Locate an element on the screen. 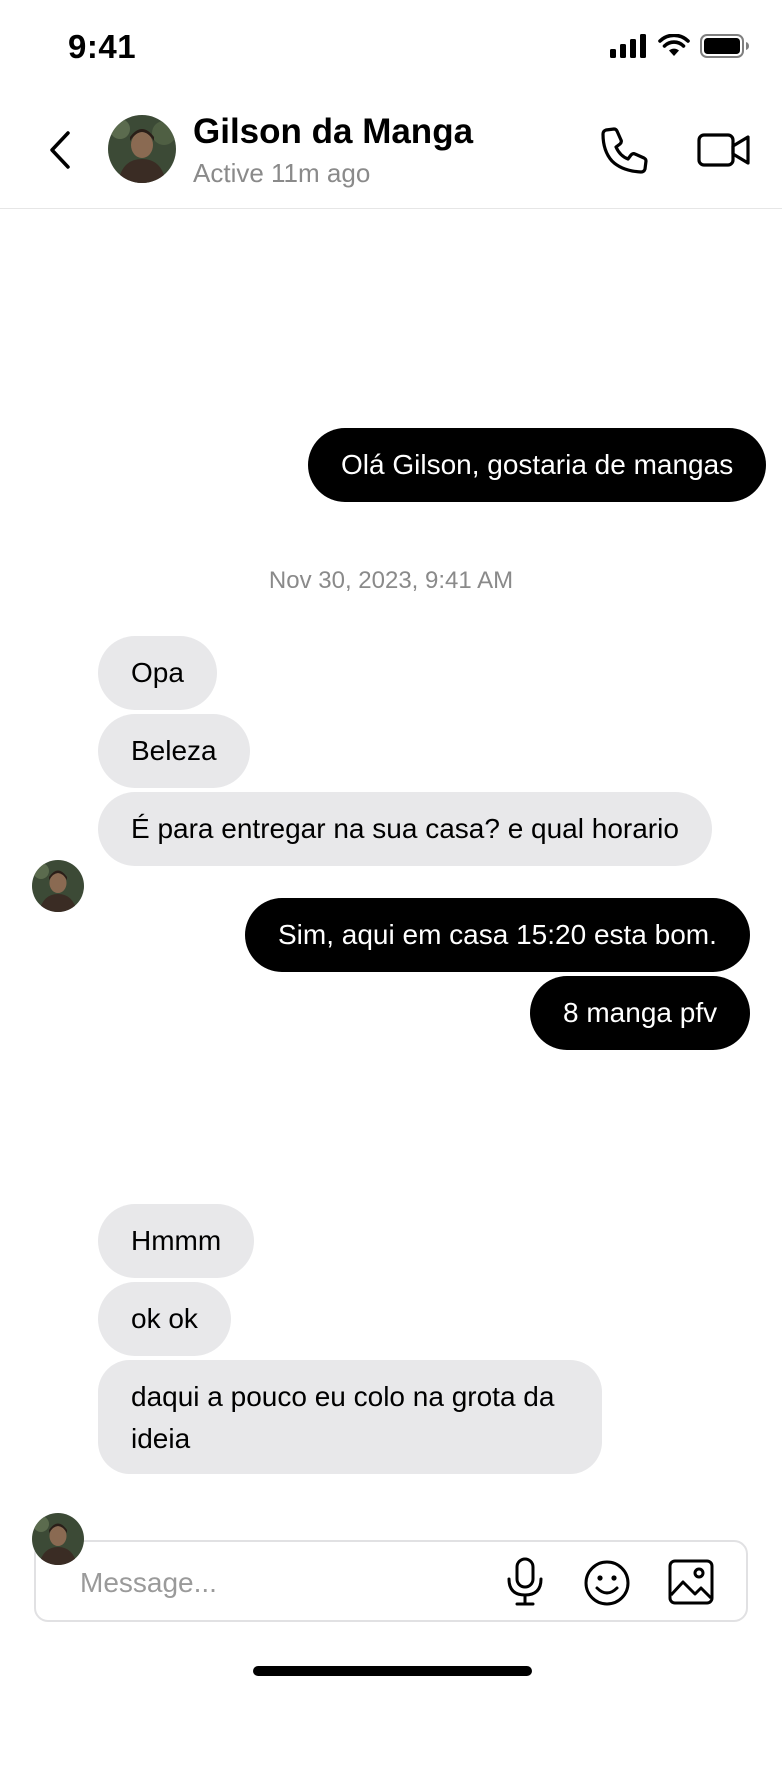 The height and width of the screenshot is (1784, 782). message-bubble-outgoing: Olá Gilson, gostaria de mangas is located at coordinates (537, 465).